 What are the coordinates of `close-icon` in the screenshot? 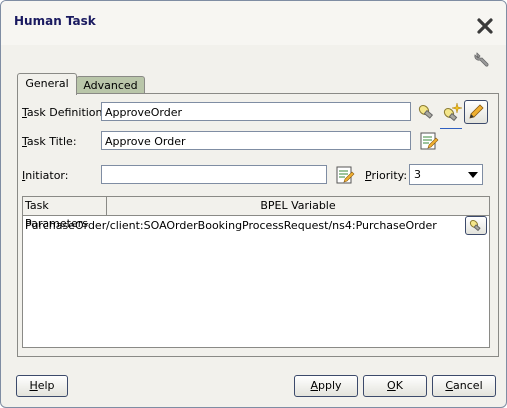 It's located at (485, 26).